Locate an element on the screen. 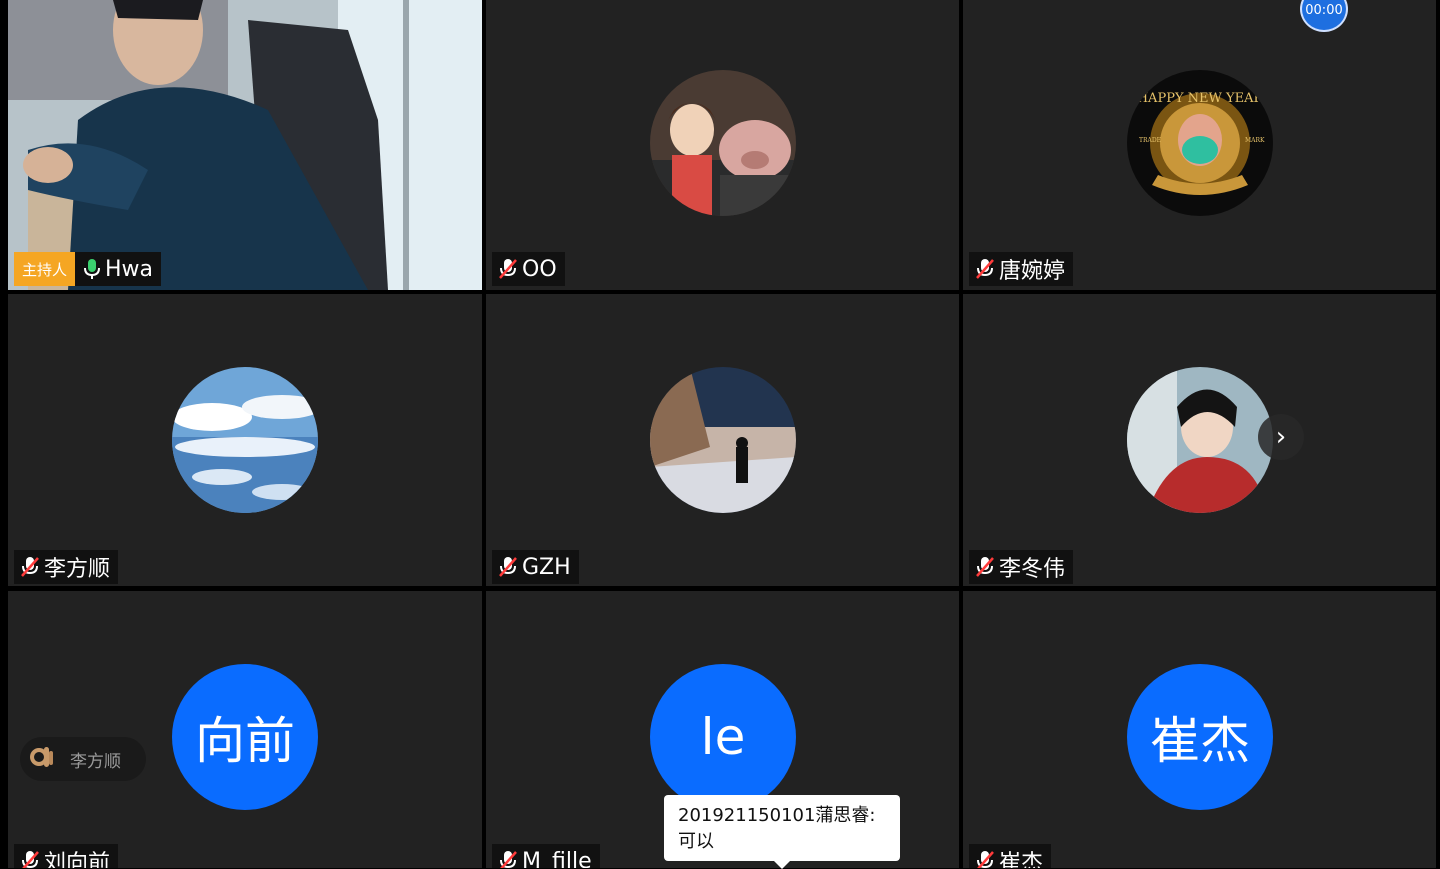 The image size is (1440, 869). chat-popup: 201921150101蒲思睿: 可以 is located at coordinates (782, 832).